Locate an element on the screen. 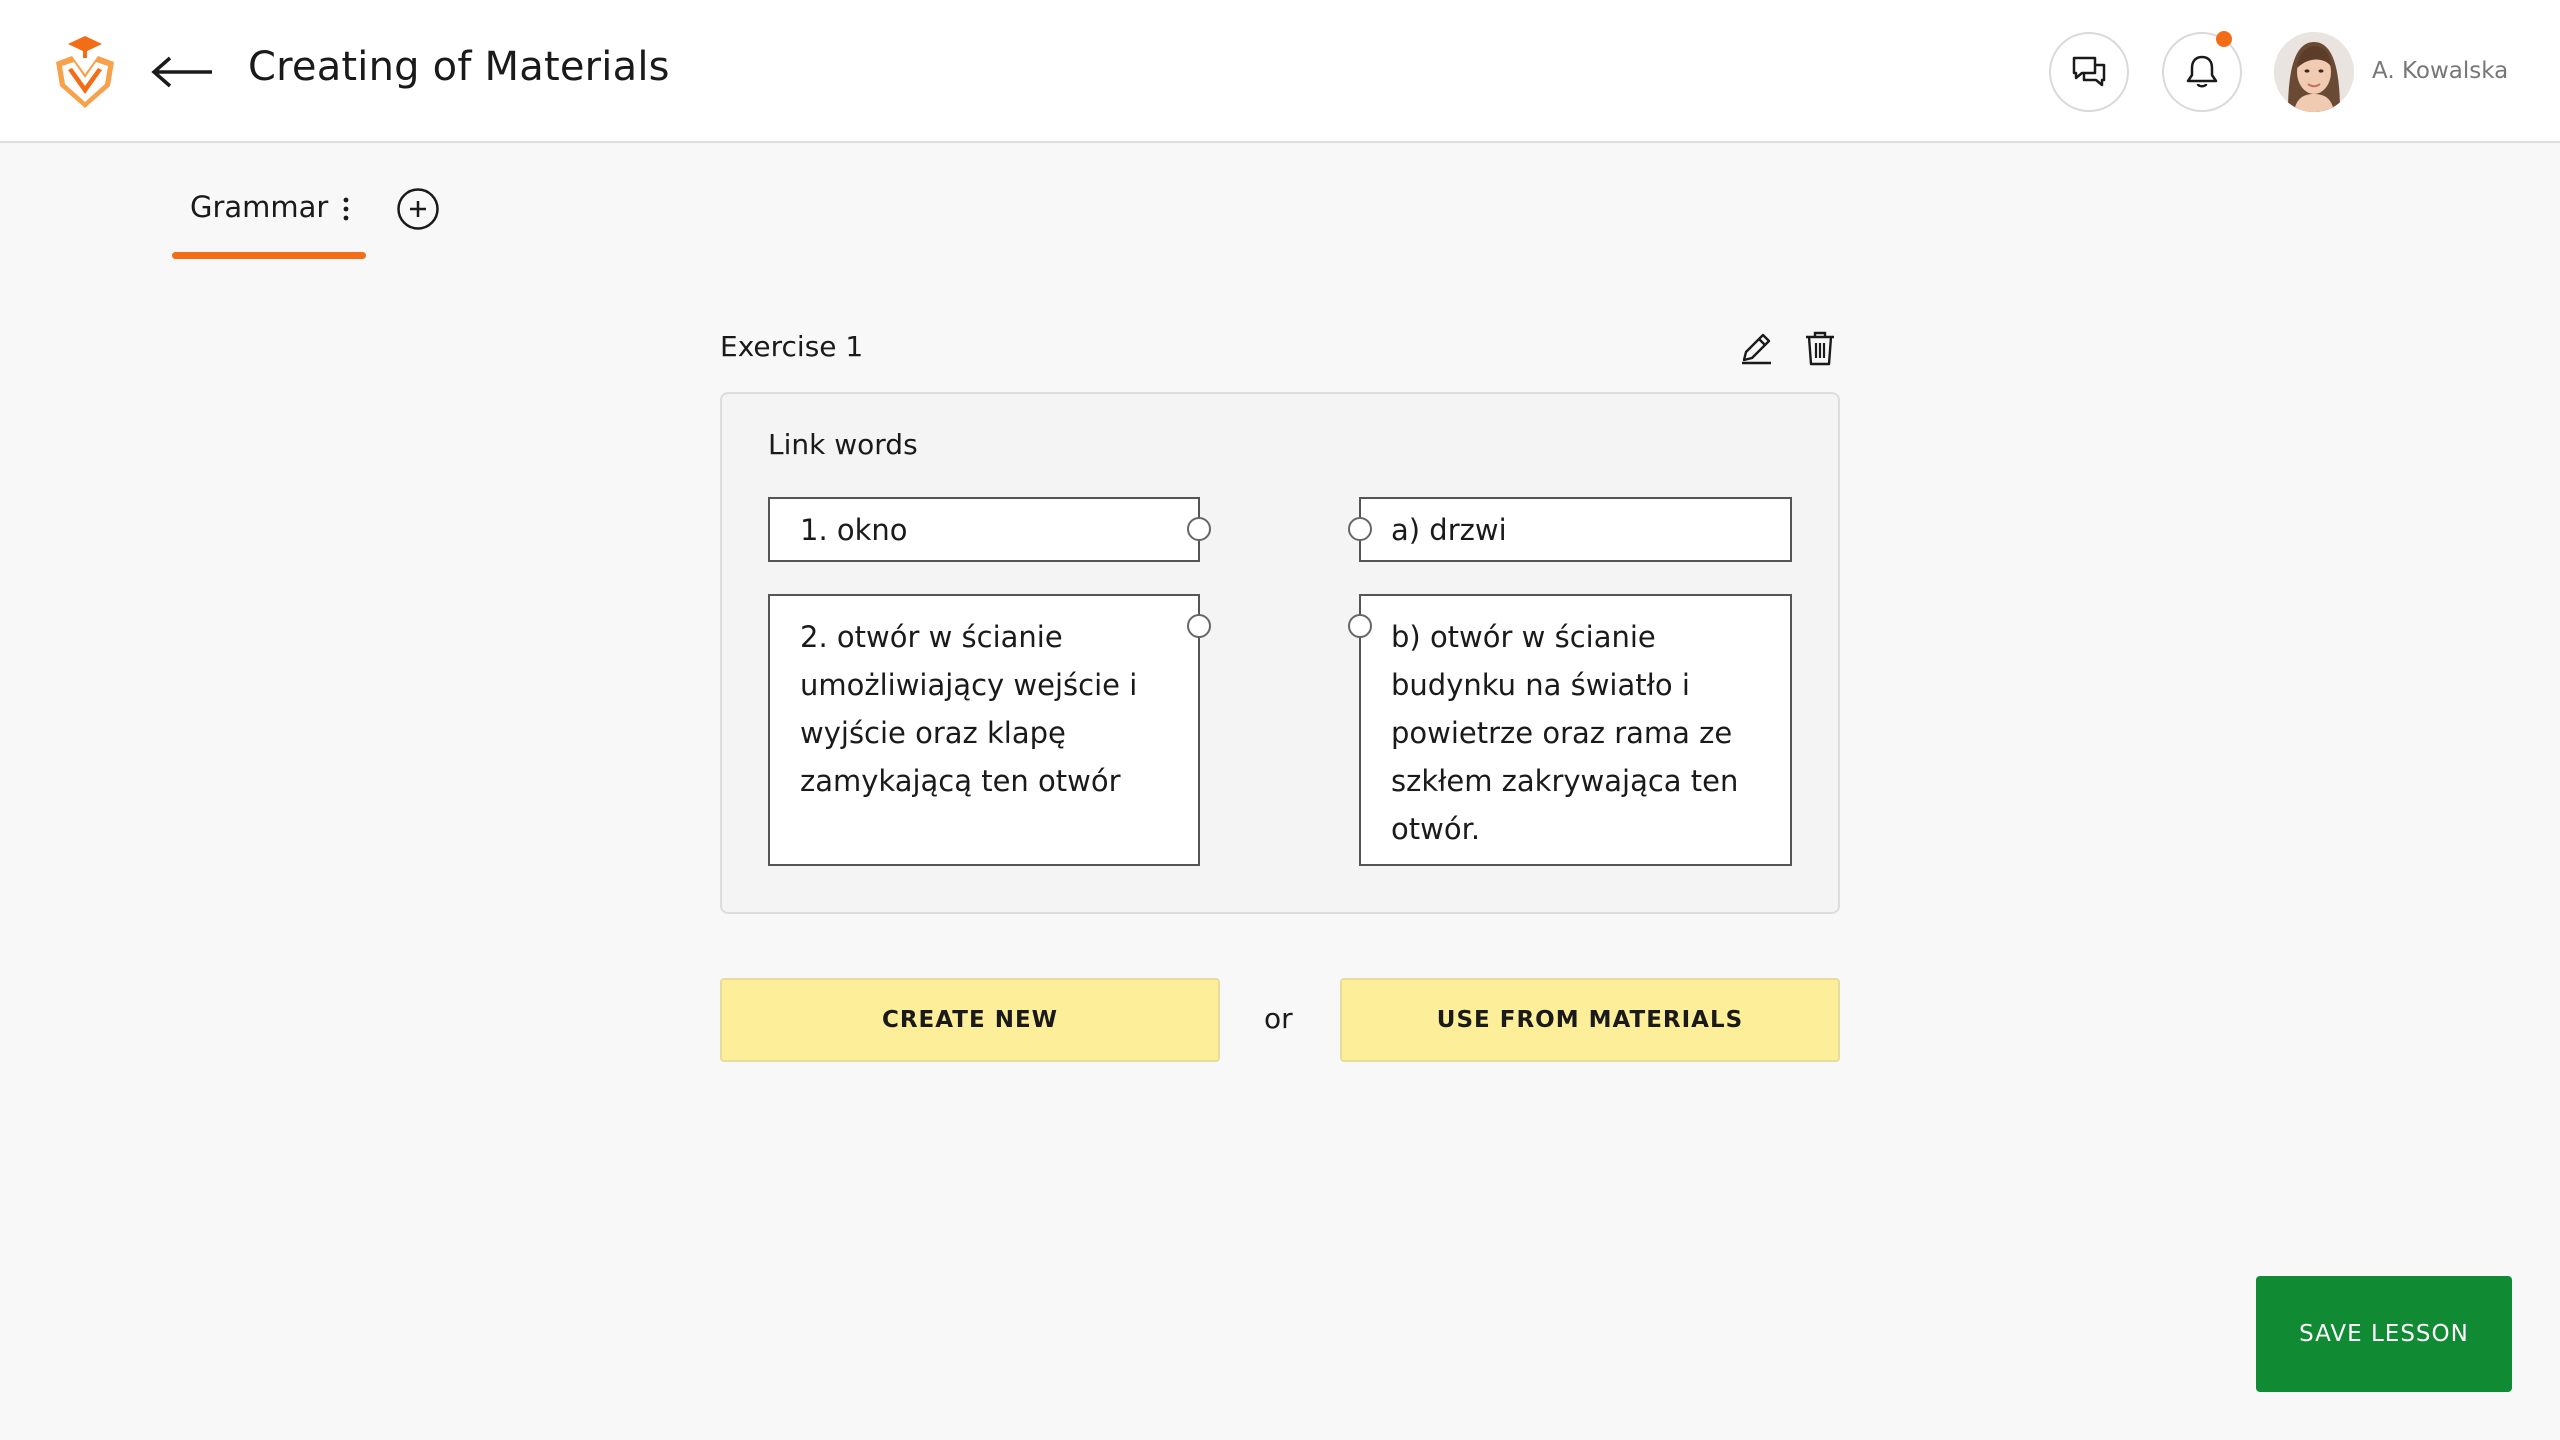 The height and width of the screenshot is (1440, 2560). add-tab-icon is located at coordinates (418, 209).